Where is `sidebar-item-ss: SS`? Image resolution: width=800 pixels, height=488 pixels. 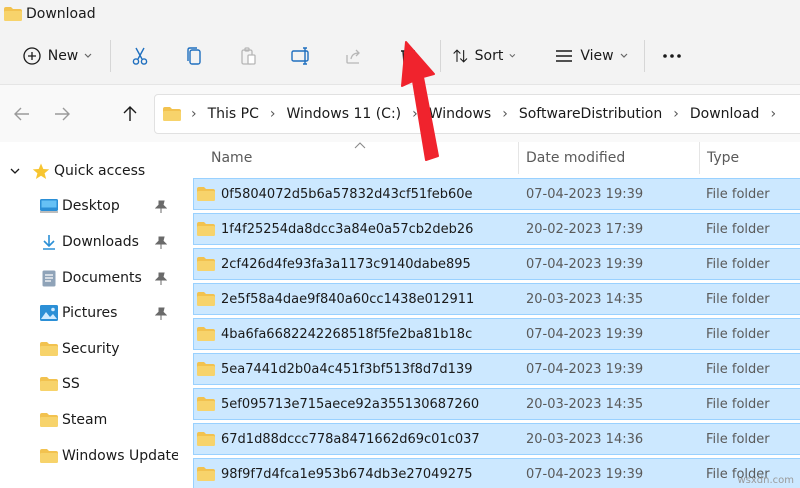
sidebar-item-ss: SS is located at coordinates (89, 384).